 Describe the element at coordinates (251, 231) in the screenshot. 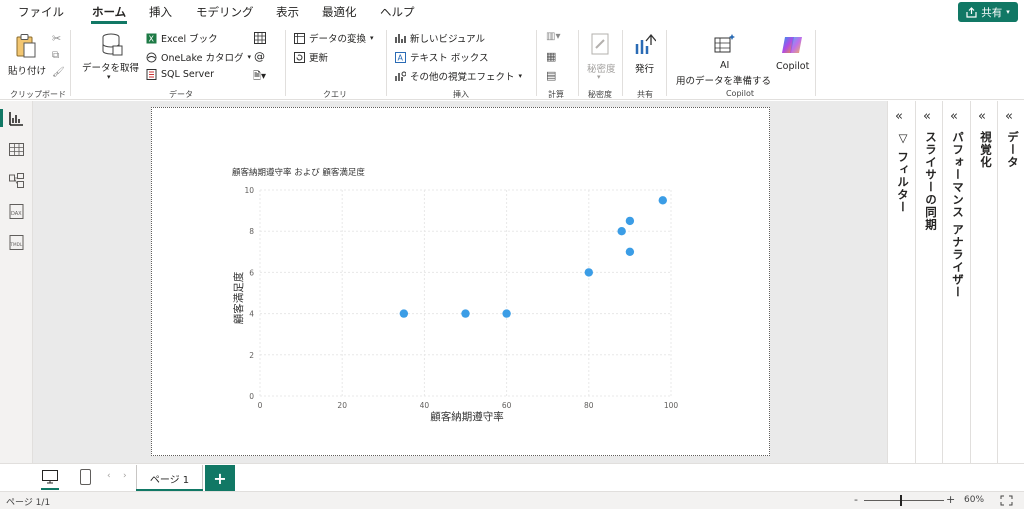

I see `y-tick-label: 8` at that location.